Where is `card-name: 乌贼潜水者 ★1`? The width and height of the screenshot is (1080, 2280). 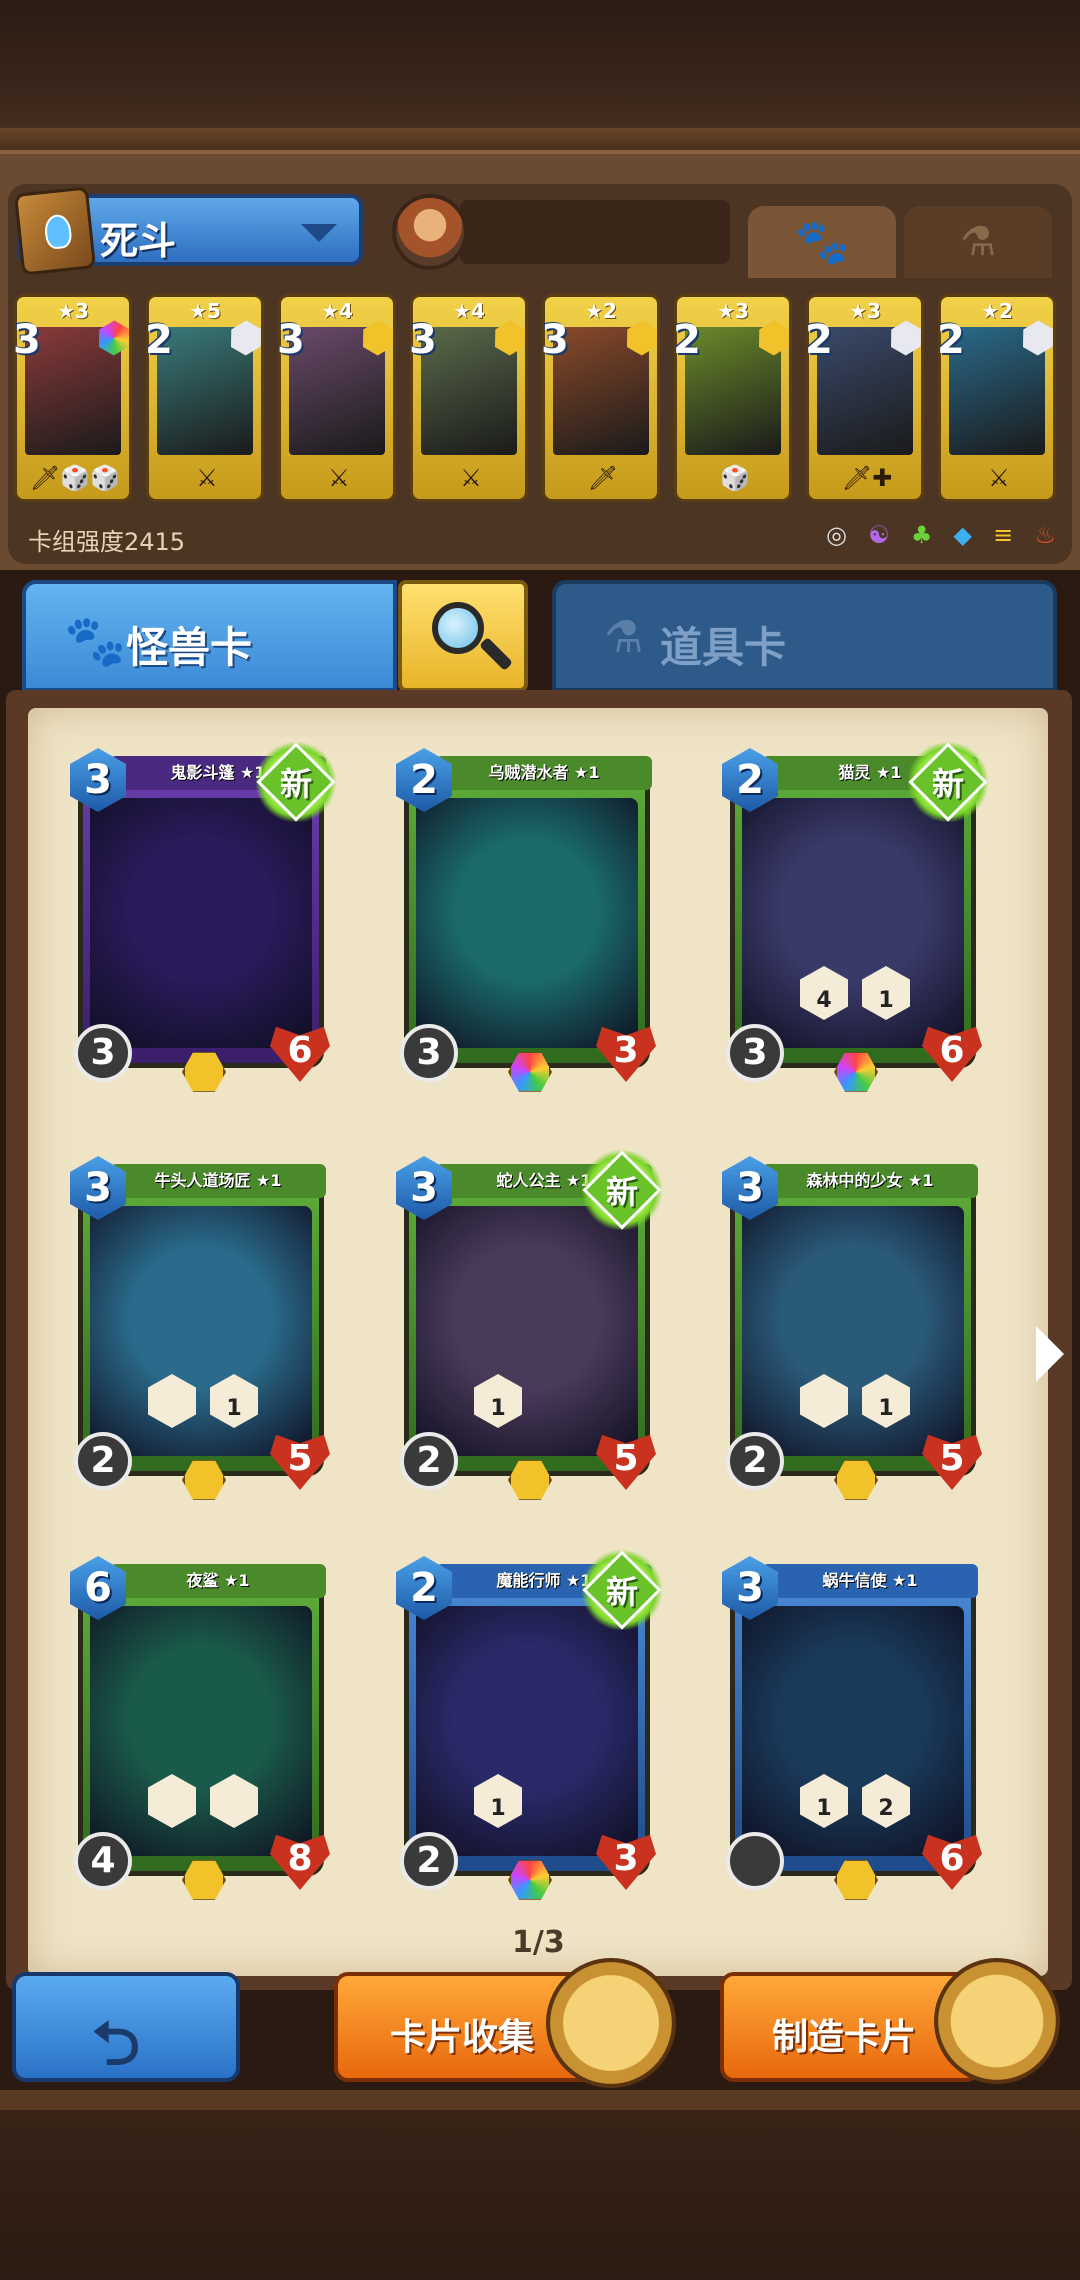
card-name: 乌贼潜水者 ★1 is located at coordinates (544, 773).